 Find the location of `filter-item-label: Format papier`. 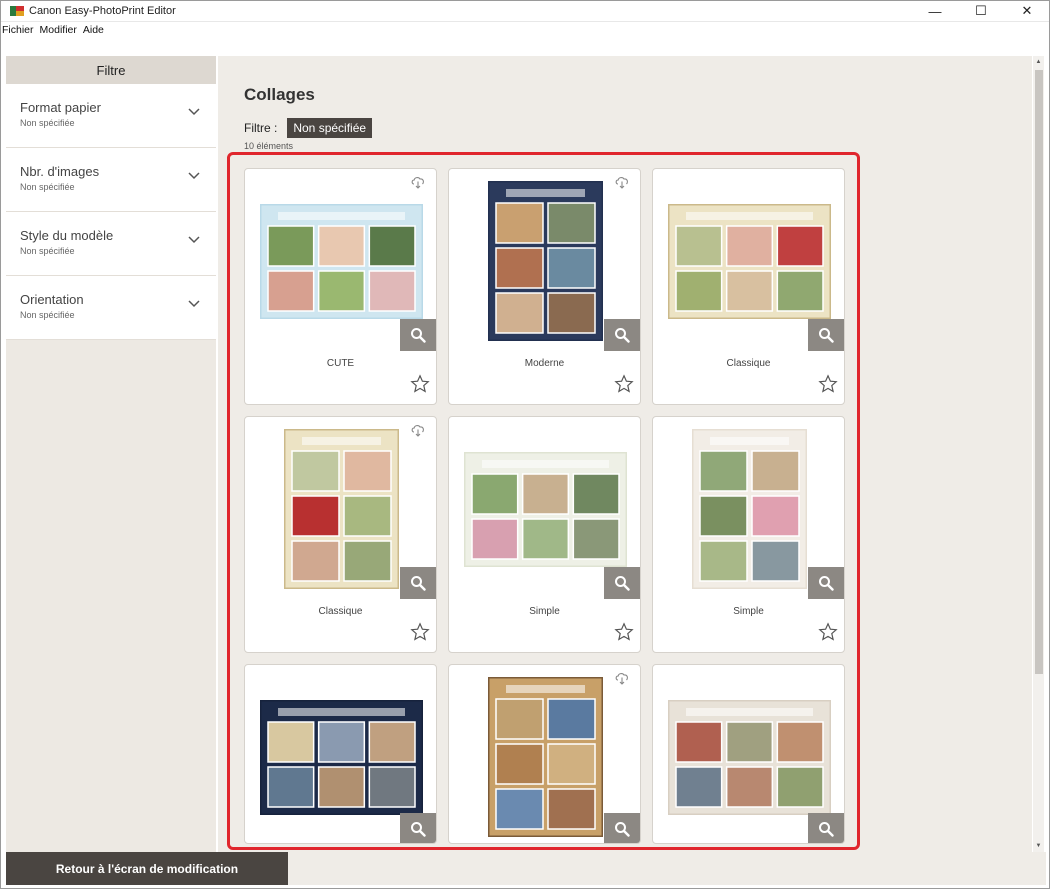

filter-item-label: Format papier is located at coordinates (60, 107).